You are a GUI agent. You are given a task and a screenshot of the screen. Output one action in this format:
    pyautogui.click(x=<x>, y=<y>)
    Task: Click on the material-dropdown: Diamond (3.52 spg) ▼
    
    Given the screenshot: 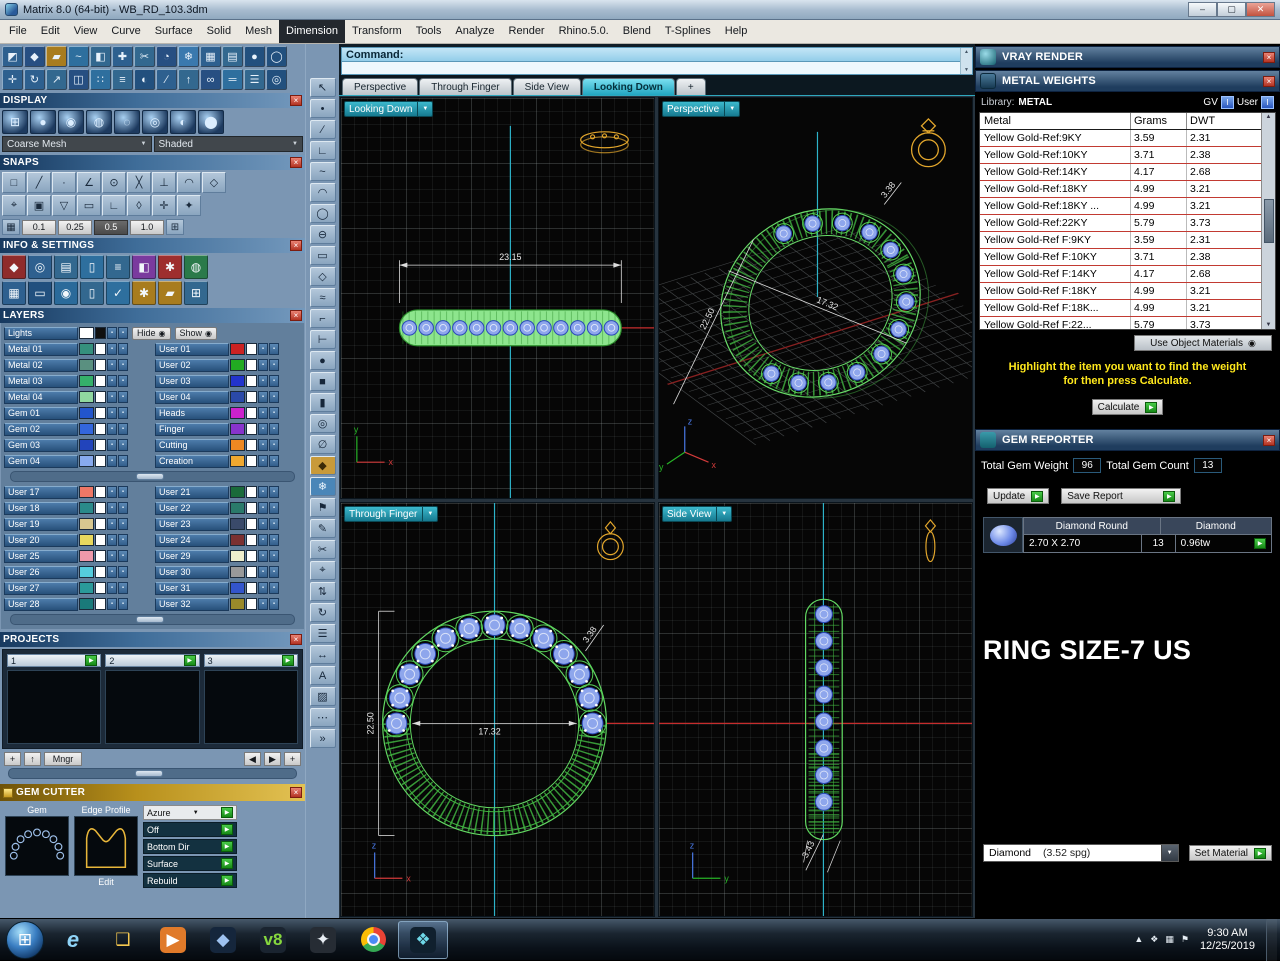 What is the action you would take?
    pyautogui.click(x=1081, y=853)
    